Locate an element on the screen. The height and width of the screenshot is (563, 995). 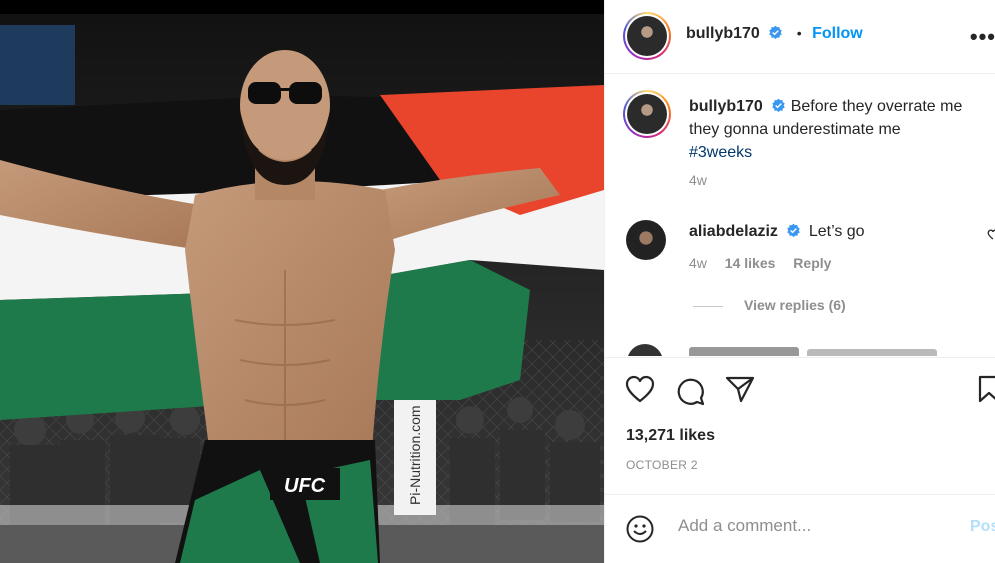
comment-row: aliabdelaziz Let’s go is located at coordinates (777, 232).